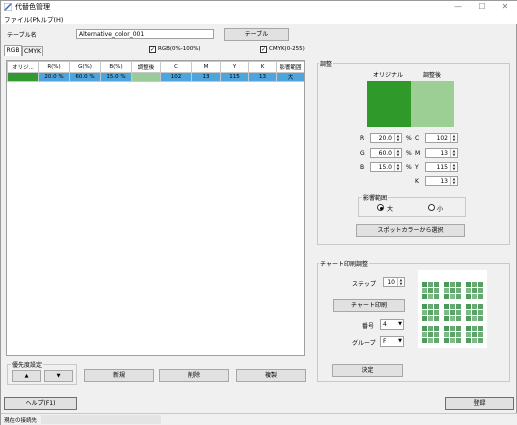 The image size is (517, 425). Describe the element at coordinates (391, 282) in the screenshot. I see `step-value: 10` at that location.